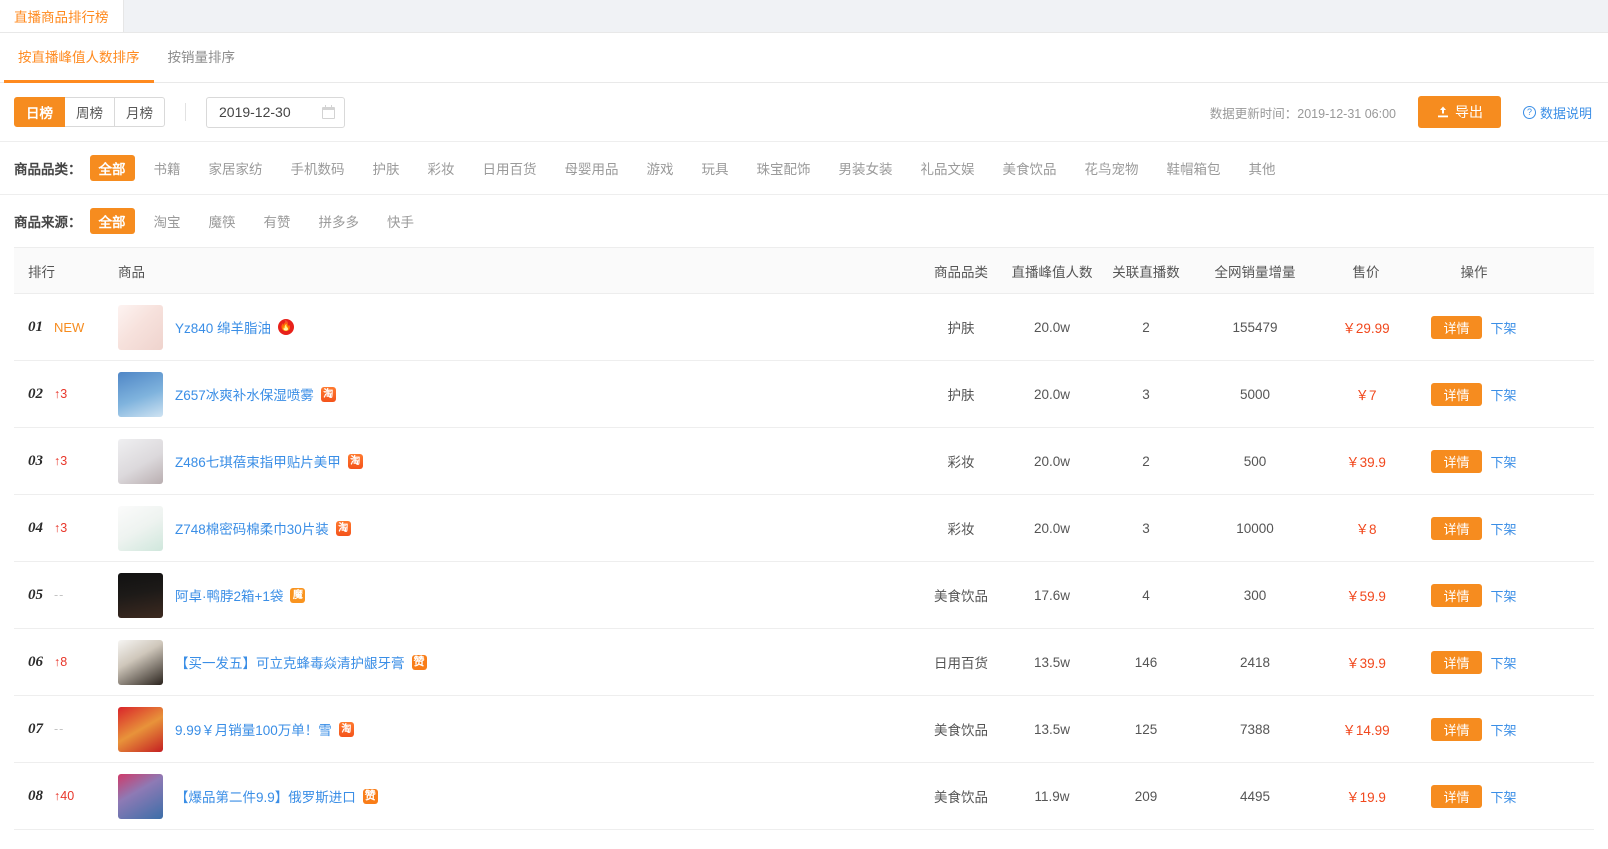 The height and width of the screenshot is (849, 1608). What do you see at coordinates (518, 528) in the screenshot?
I see `product-cell: Z748棉密码棉柔巾30片装淘` at bounding box center [518, 528].